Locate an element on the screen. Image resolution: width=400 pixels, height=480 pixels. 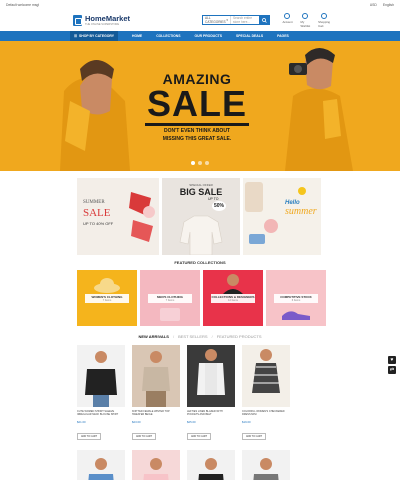
product-name: KNITTED FEMALE WINTER TOP SWEATER BEIGE is located at coordinates (156, 413).